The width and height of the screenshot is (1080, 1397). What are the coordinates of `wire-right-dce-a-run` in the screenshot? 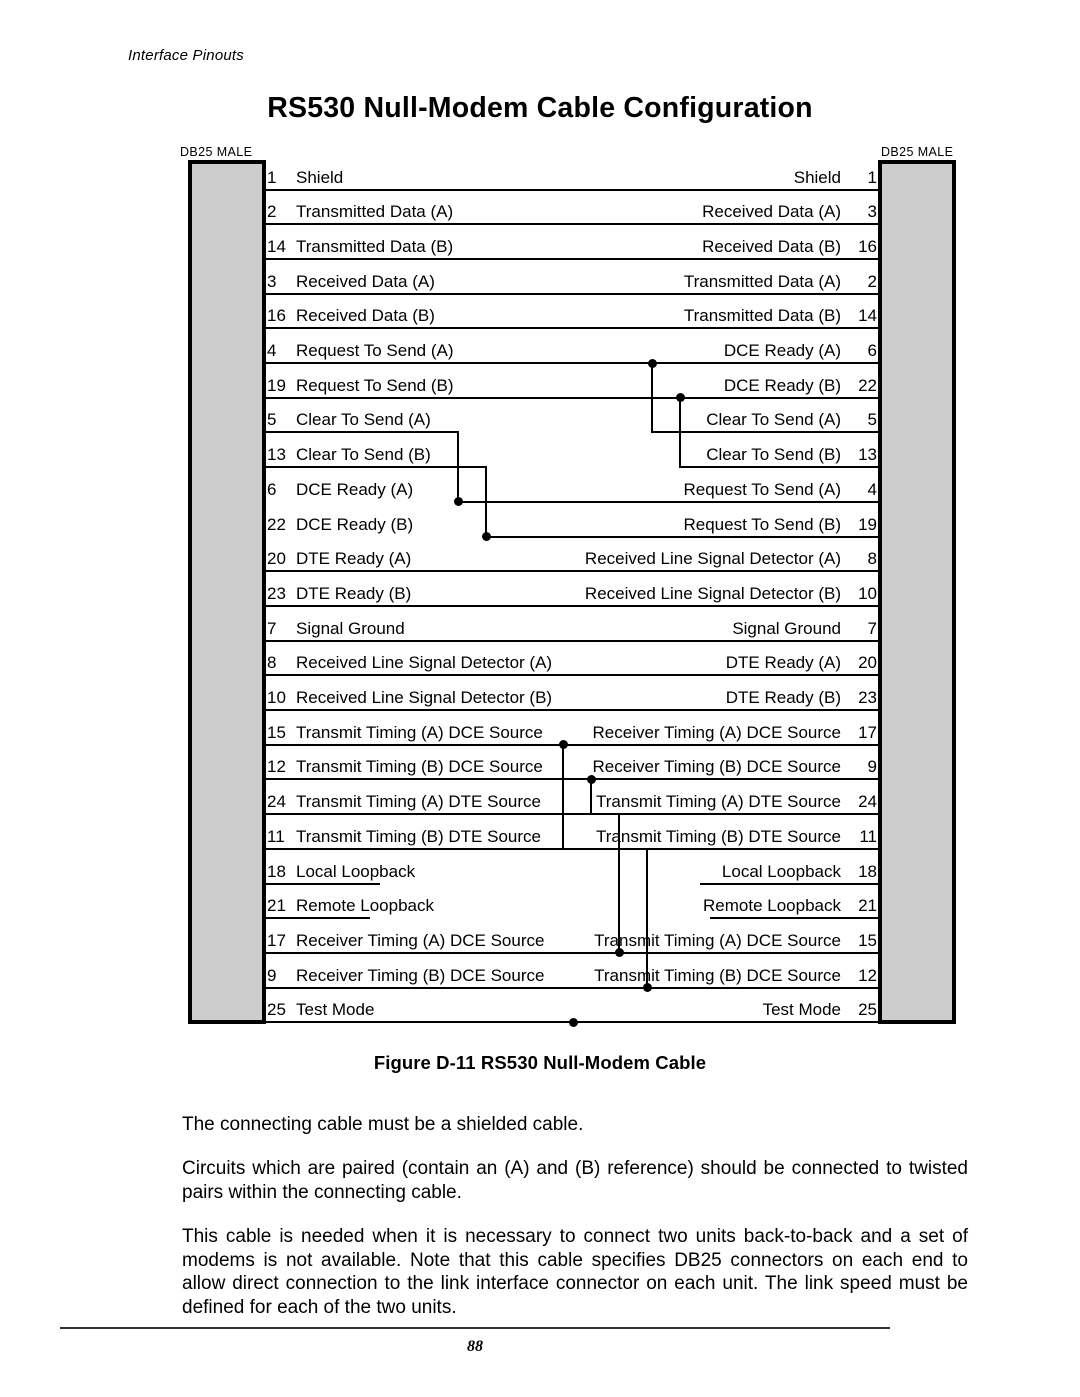 It's located at (572, 363).